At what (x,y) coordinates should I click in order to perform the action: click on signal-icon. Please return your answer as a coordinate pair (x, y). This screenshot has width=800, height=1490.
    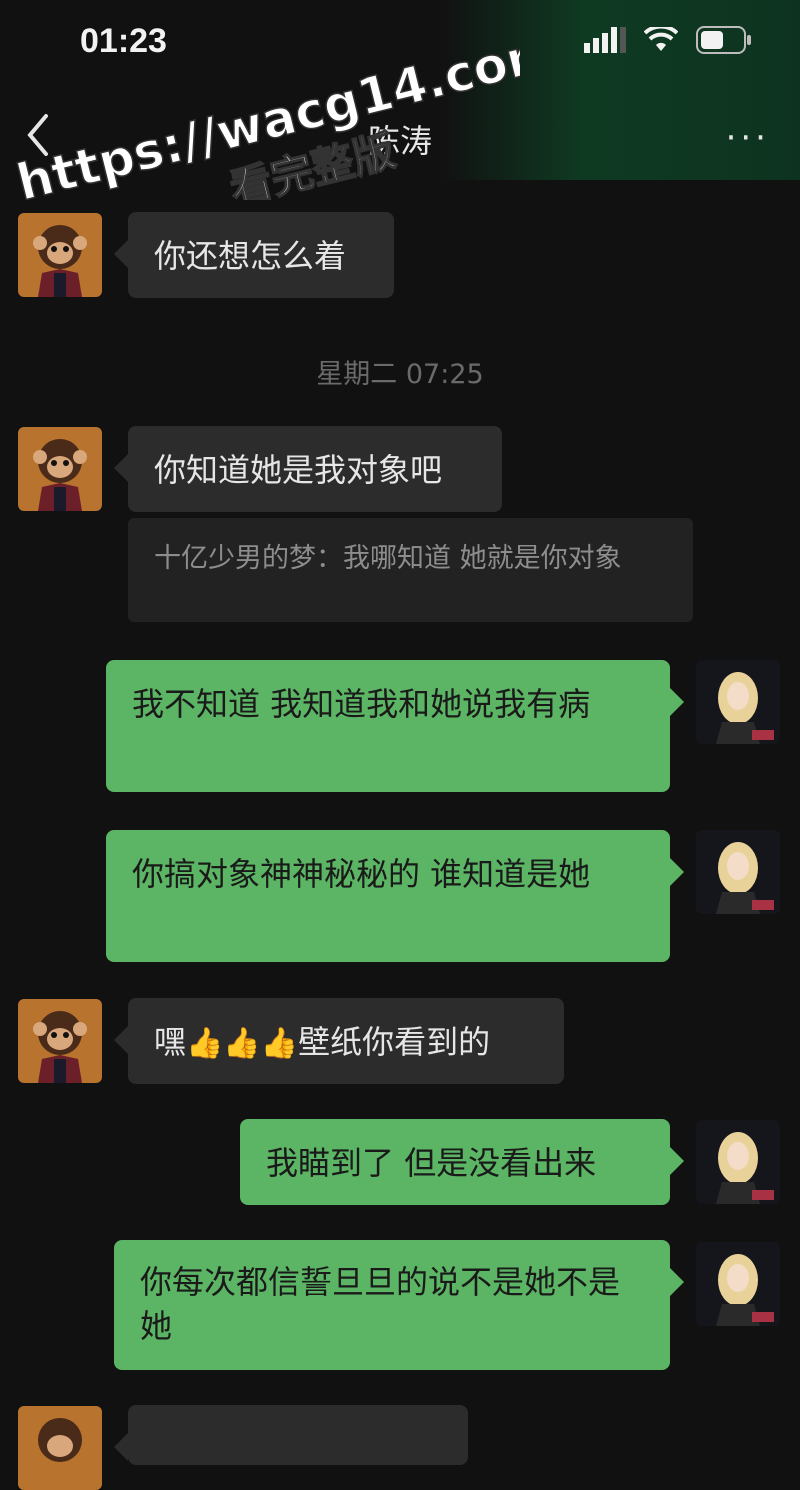
    Looking at the image, I should click on (605, 40).